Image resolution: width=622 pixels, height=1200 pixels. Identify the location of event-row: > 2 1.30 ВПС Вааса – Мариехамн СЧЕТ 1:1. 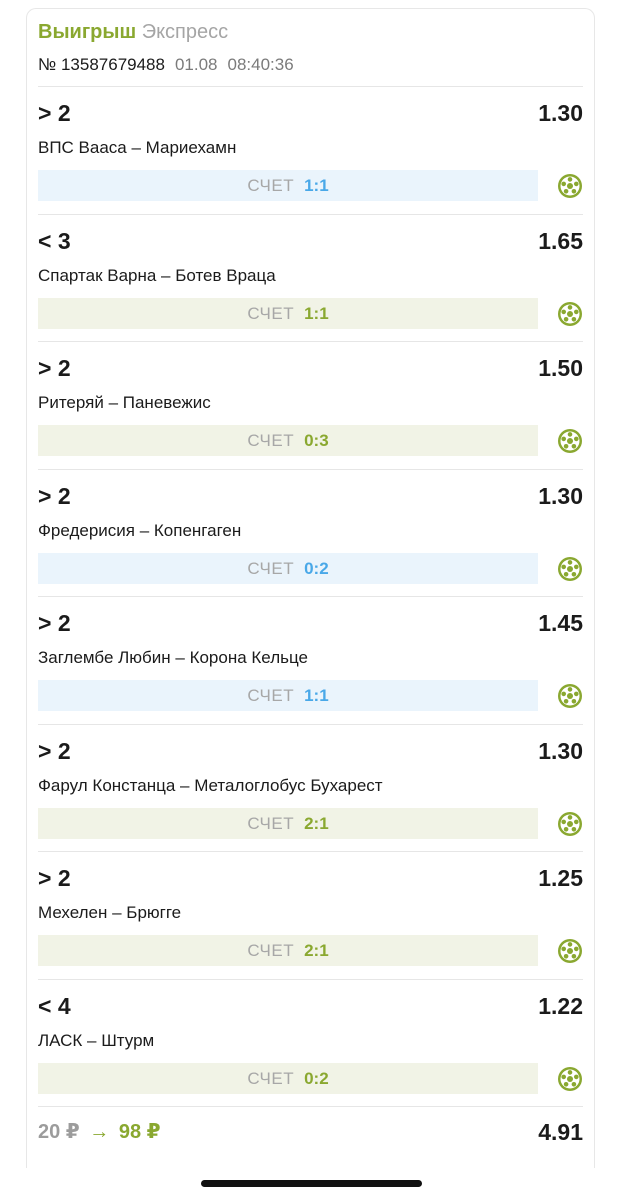
(310, 150).